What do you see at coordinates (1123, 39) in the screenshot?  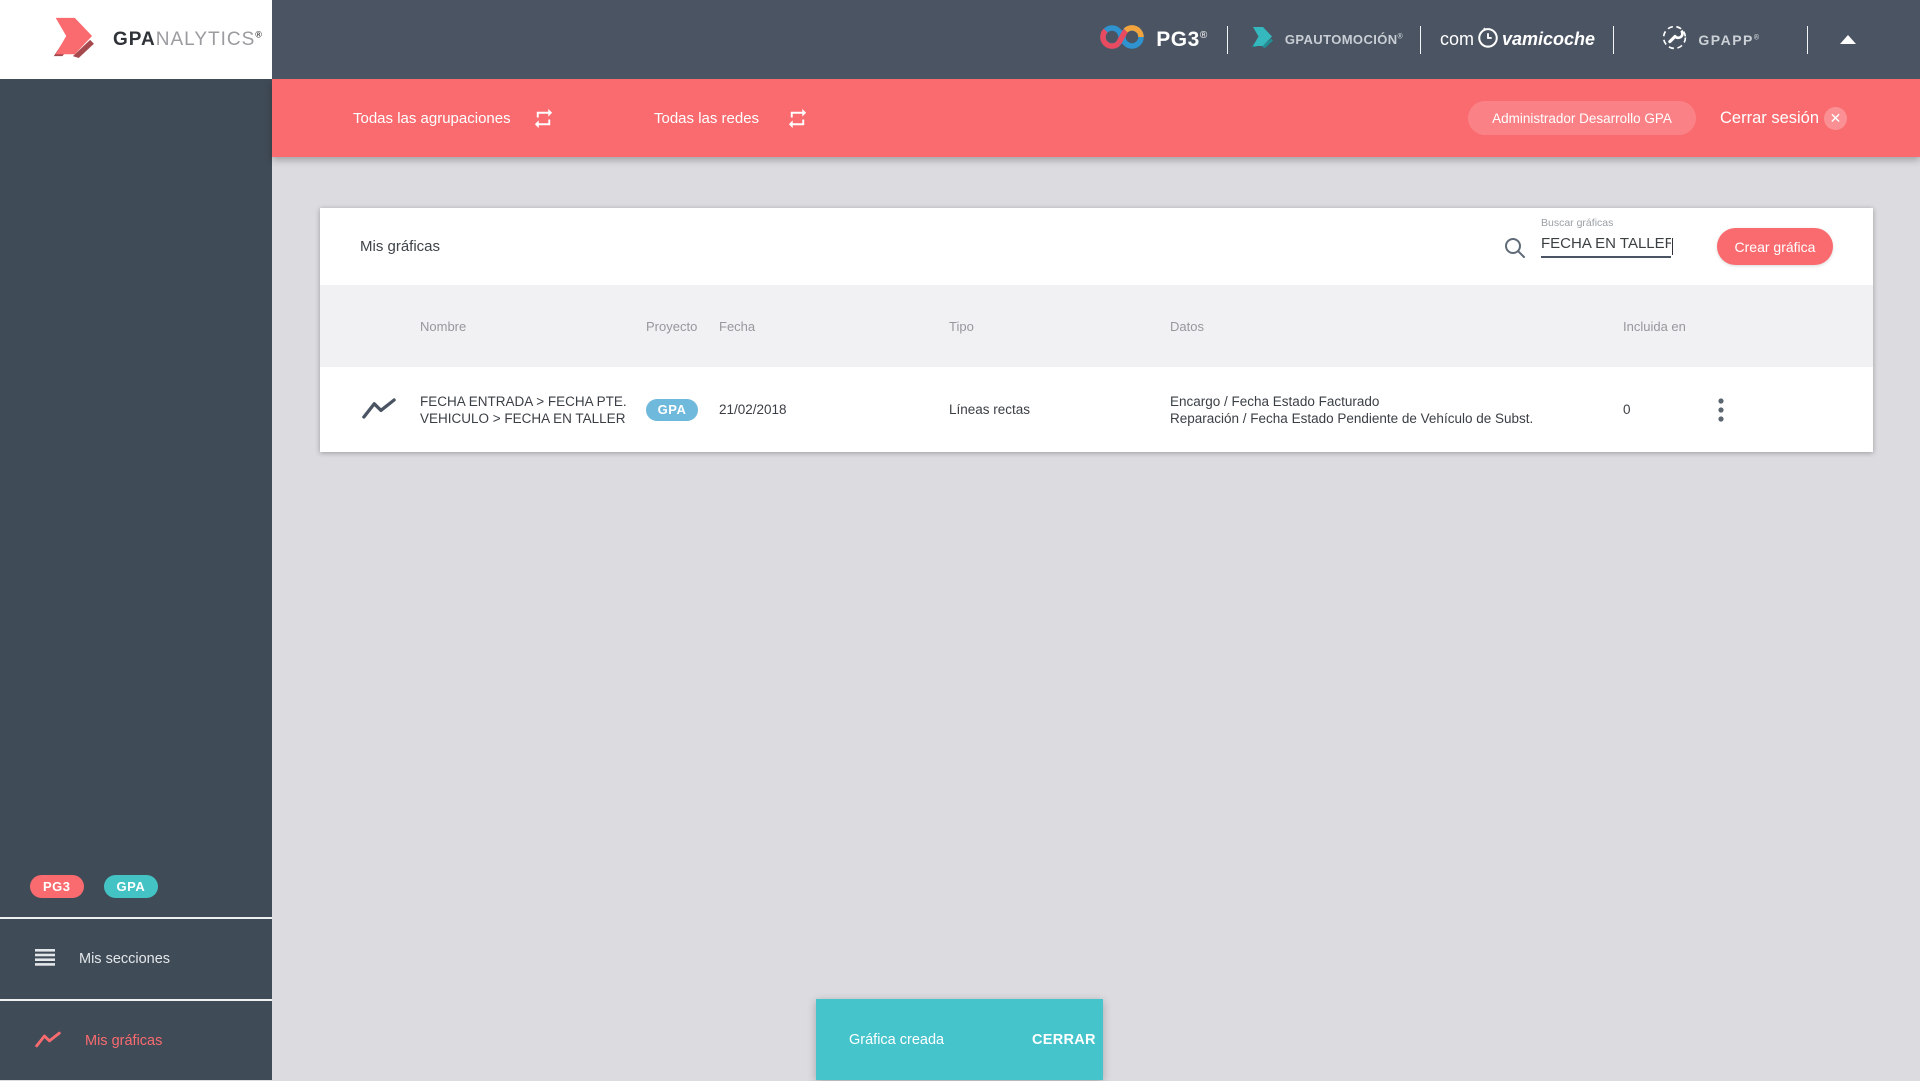 I see `pg3-infinity-icon` at bounding box center [1123, 39].